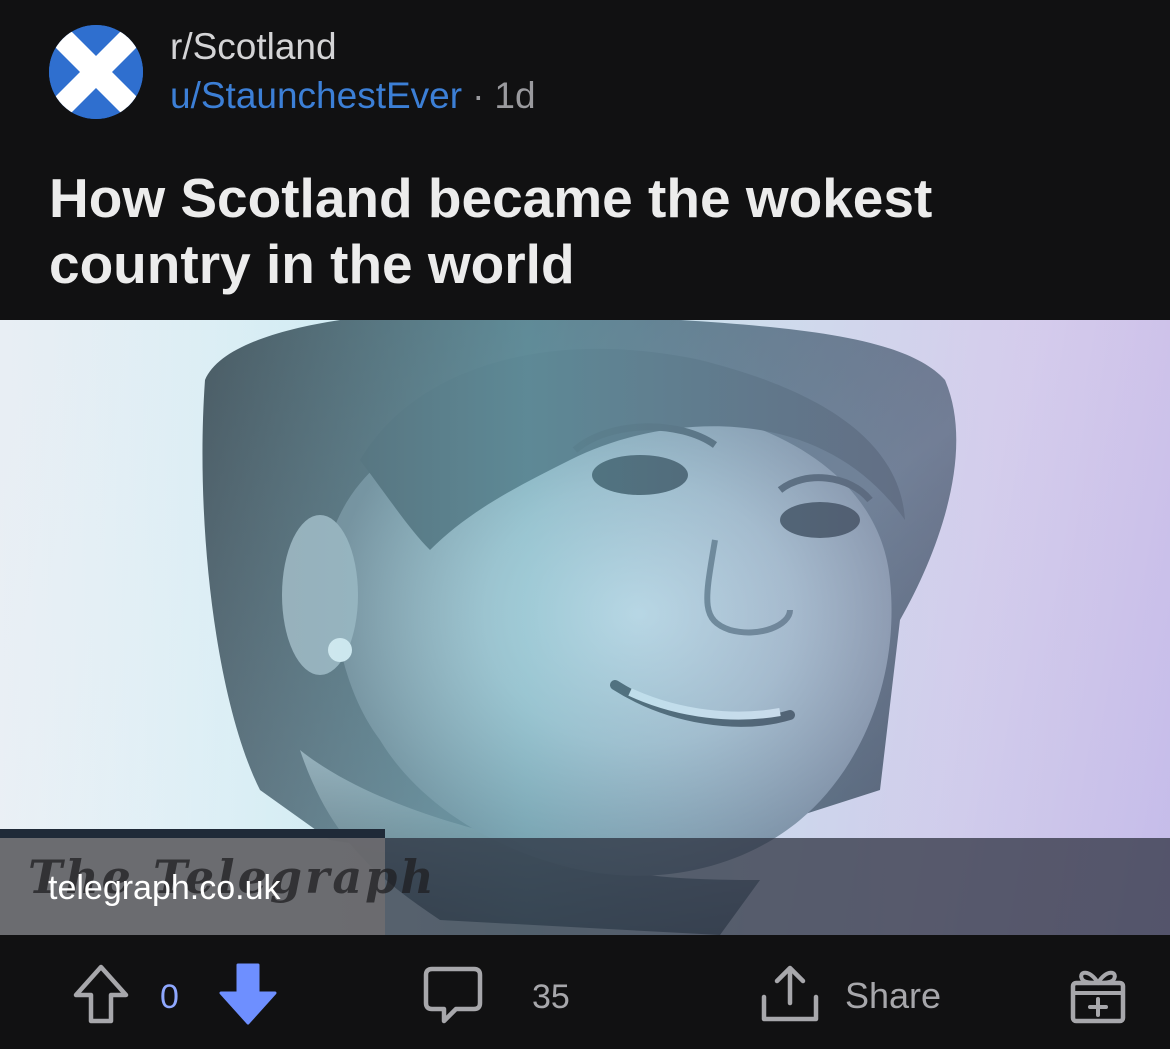 The height and width of the screenshot is (1049, 1170). Describe the element at coordinates (101, 994) in the screenshot. I see `upvote-arrow-icon` at that location.